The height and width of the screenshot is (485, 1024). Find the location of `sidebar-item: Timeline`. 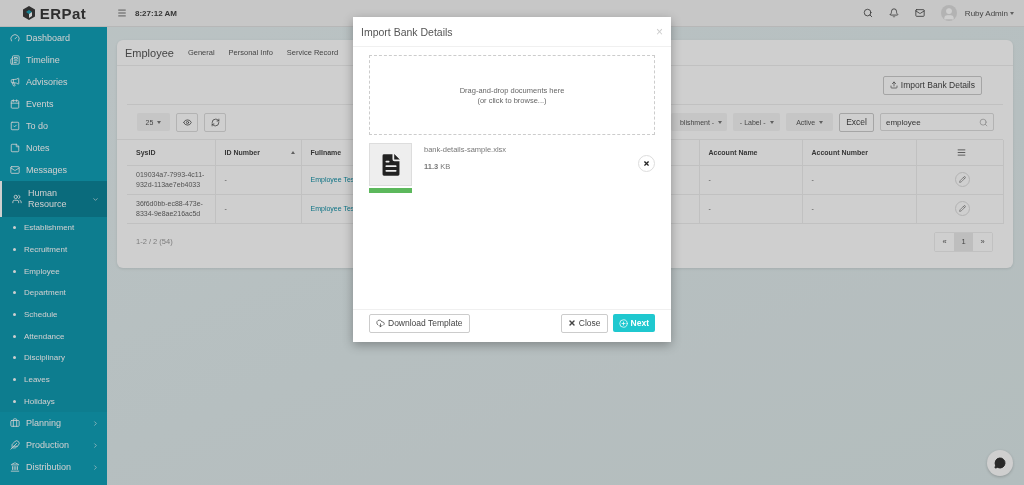

sidebar-item: Timeline is located at coordinates (53, 60).